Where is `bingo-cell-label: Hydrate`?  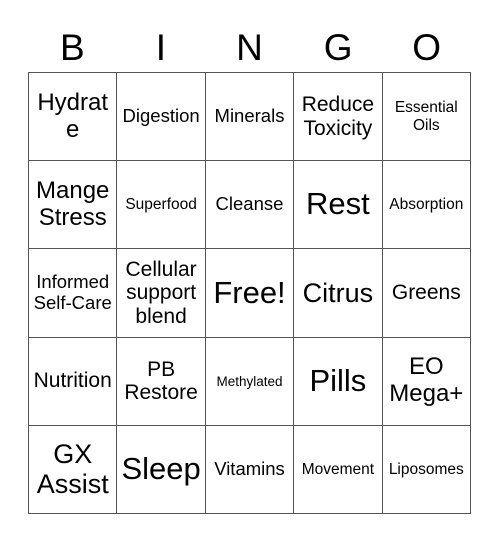
bingo-cell-label: Hydrate is located at coordinates (73, 115).